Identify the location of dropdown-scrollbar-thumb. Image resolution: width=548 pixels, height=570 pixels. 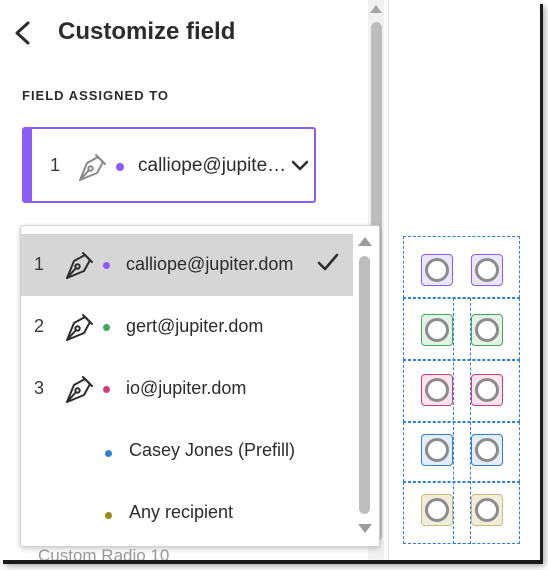
(364, 385).